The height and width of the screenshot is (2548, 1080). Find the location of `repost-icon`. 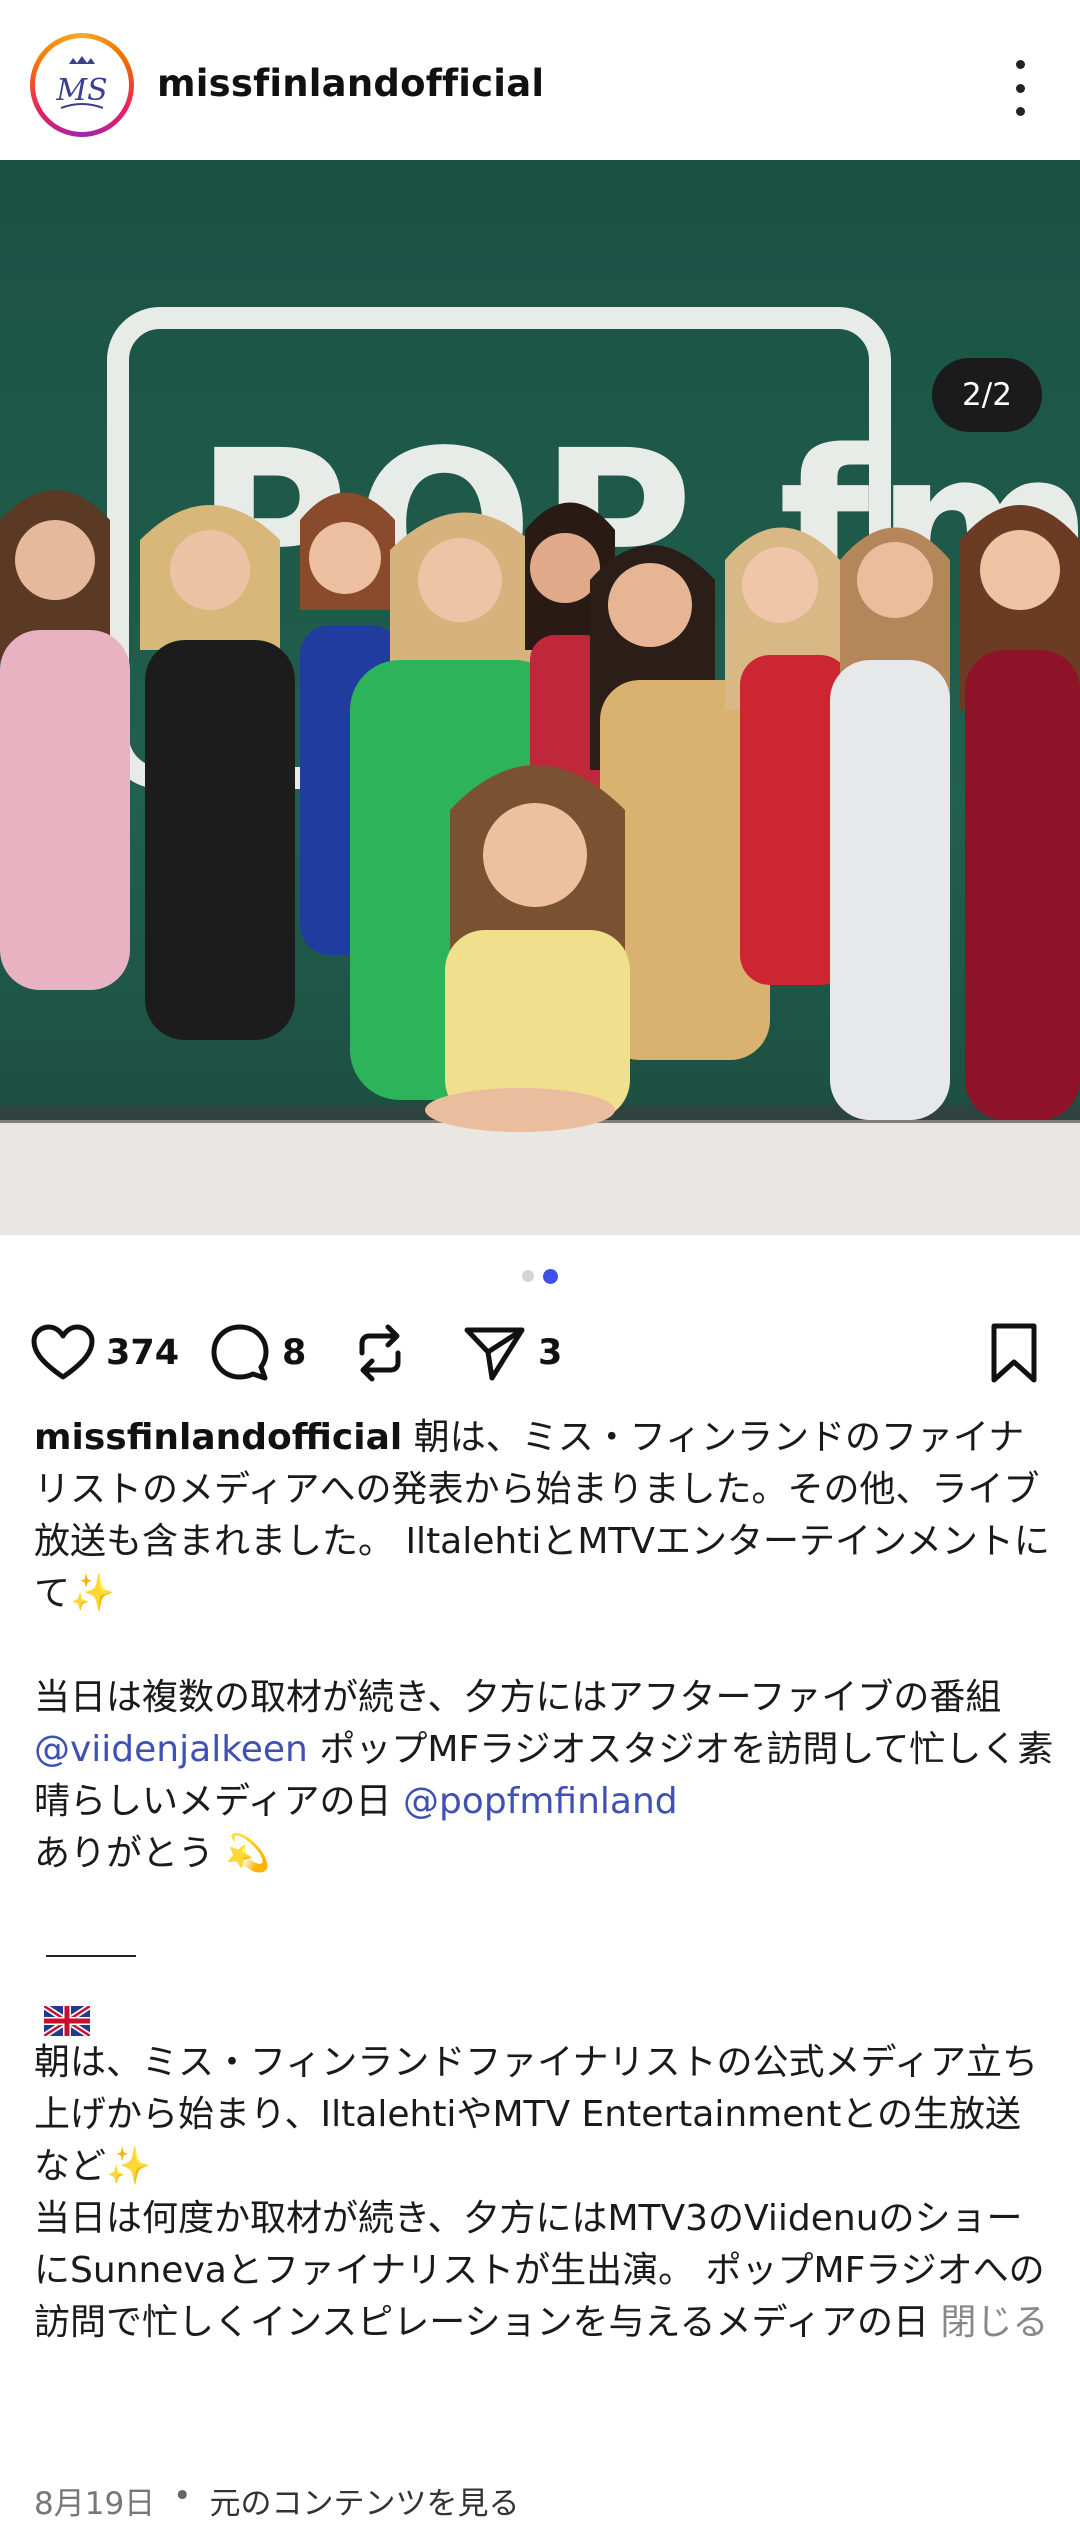

repost-icon is located at coordinates (380, 1353).